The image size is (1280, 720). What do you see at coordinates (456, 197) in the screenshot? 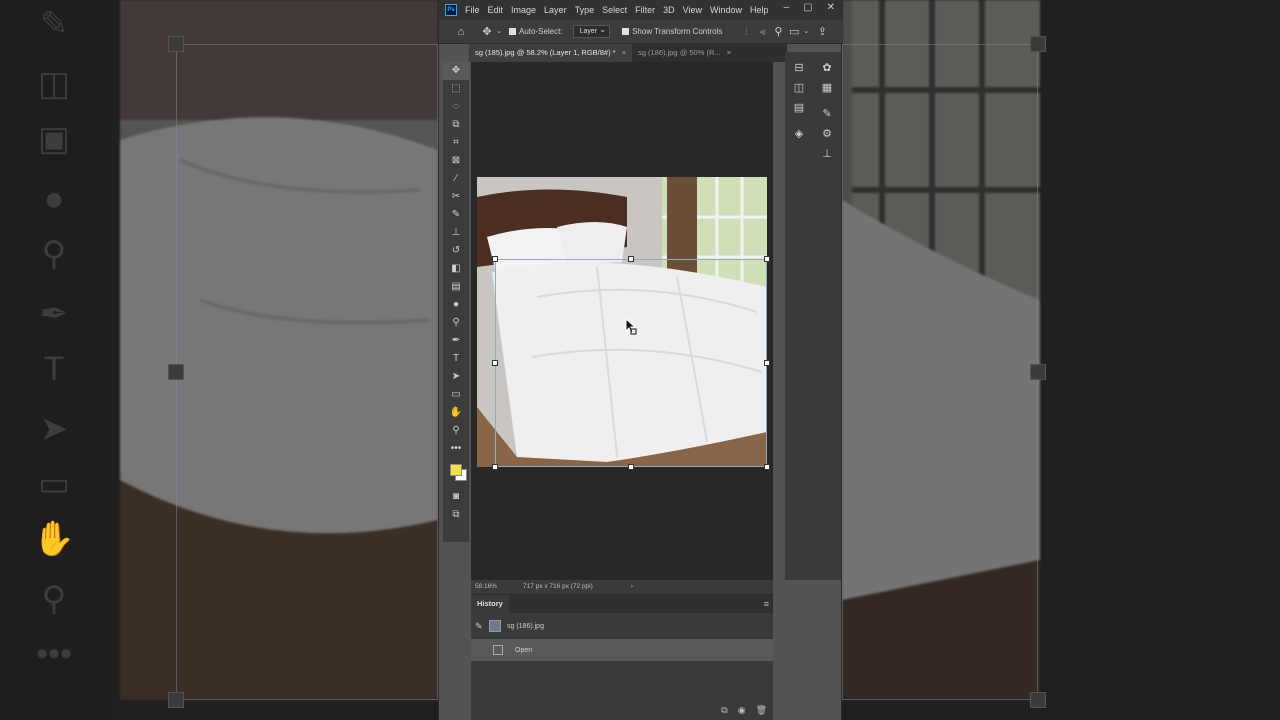
I see `healing-tool-icon: ✂` at bounding box center [456, 197].